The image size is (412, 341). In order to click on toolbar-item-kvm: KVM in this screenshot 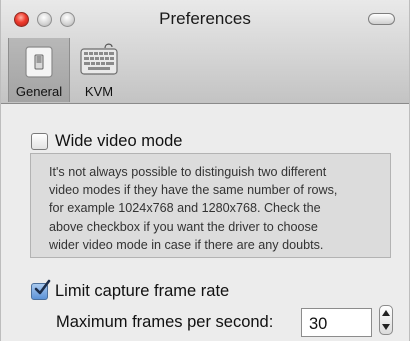, I will do `click(99, 70)`.